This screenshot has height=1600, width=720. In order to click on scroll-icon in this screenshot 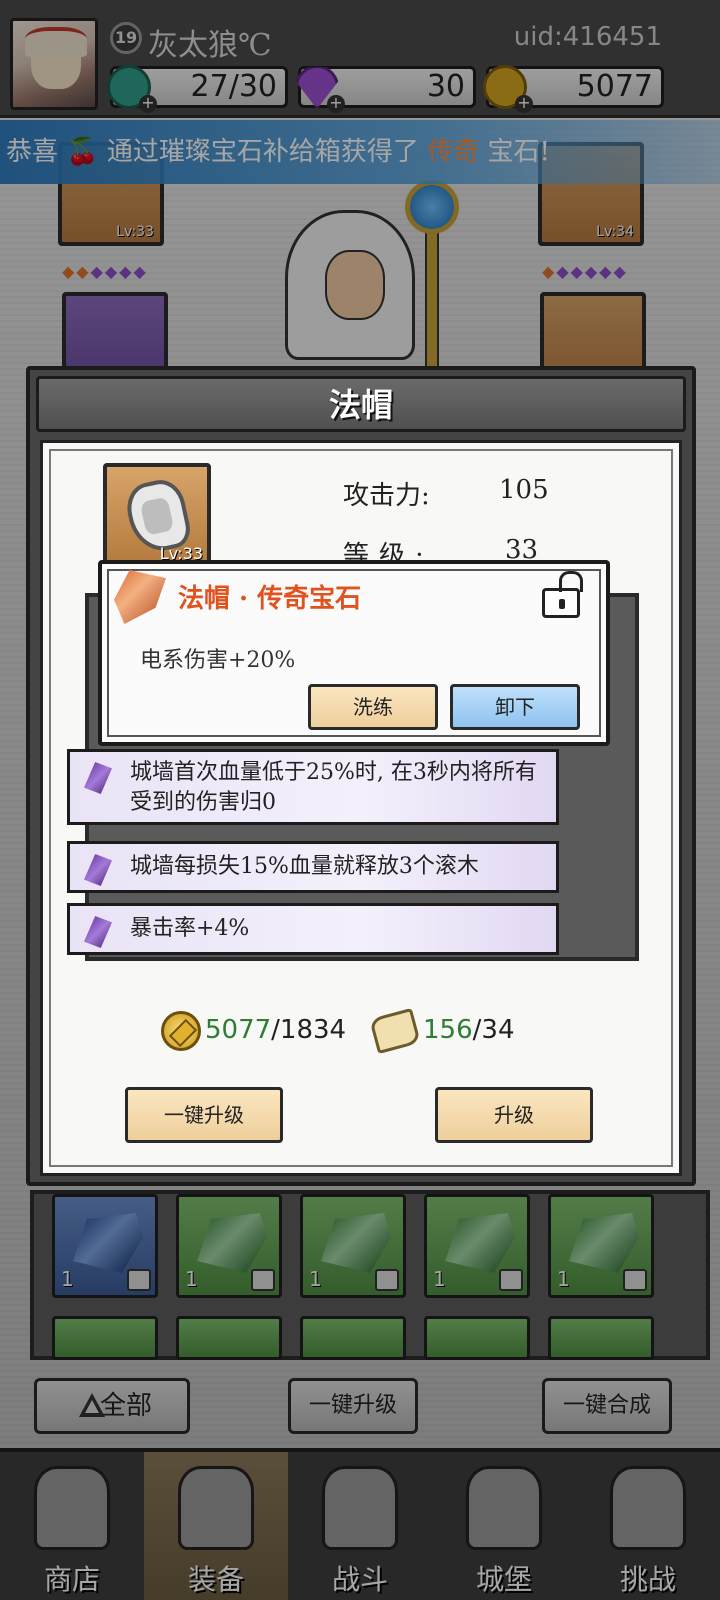, I will do `click(395, 1031)`.